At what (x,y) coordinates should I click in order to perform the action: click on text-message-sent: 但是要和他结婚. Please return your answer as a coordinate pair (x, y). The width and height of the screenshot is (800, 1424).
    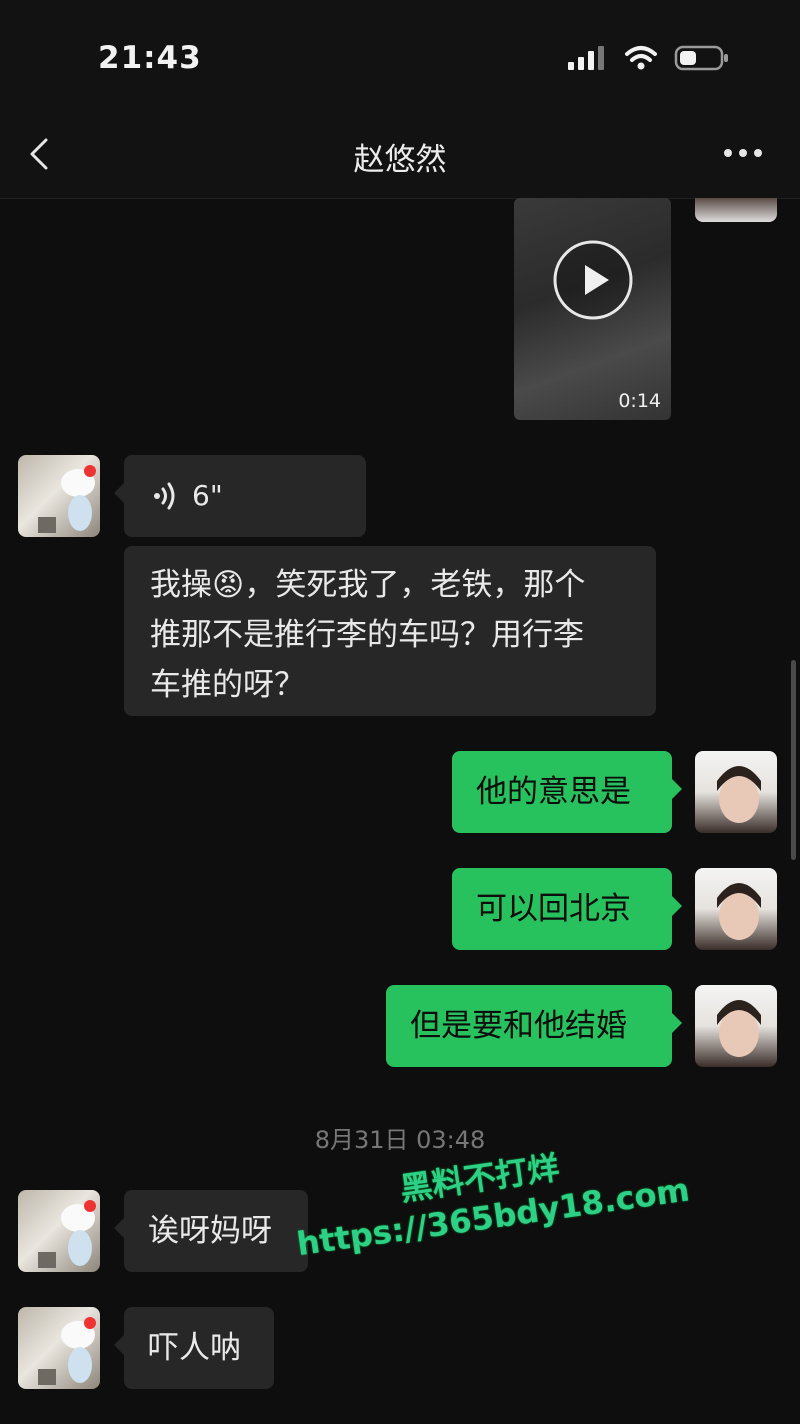
    Looking at the image, I should click on (534, 1026).